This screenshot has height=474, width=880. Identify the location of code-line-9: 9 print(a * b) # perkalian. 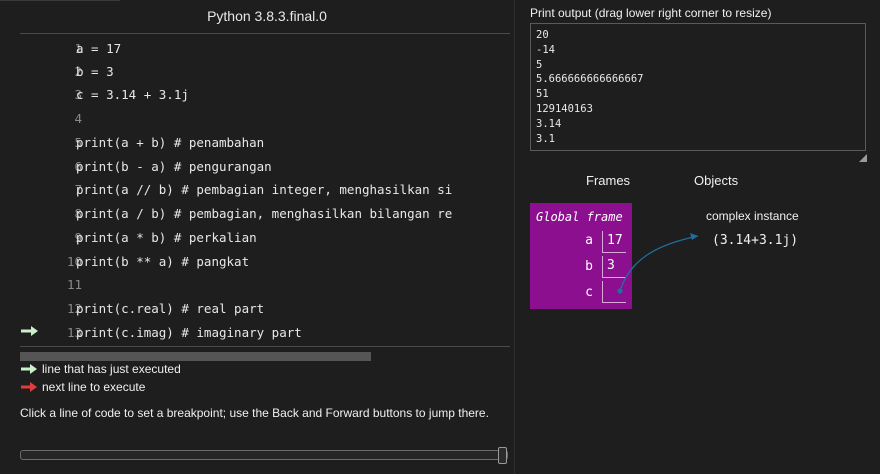
(265, 237).